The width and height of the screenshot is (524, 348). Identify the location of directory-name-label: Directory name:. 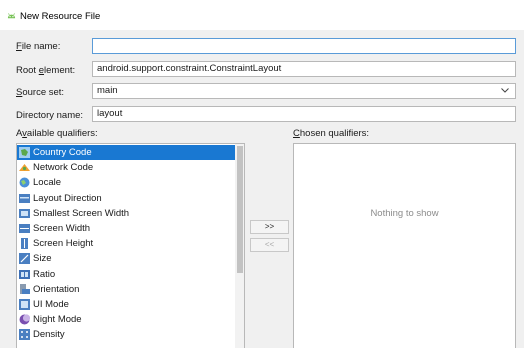
(50, 115).